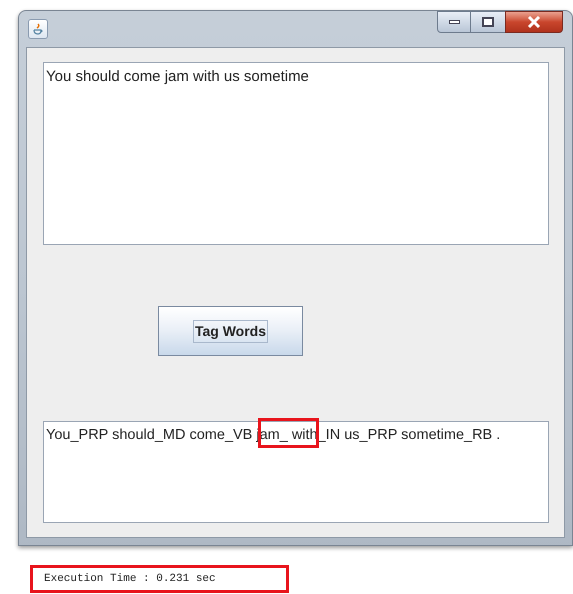  Describe the element at coordinates (130, 579) in the screenshot. I see `execution-time-text: Execution Time : 0.231 sec` at that location.